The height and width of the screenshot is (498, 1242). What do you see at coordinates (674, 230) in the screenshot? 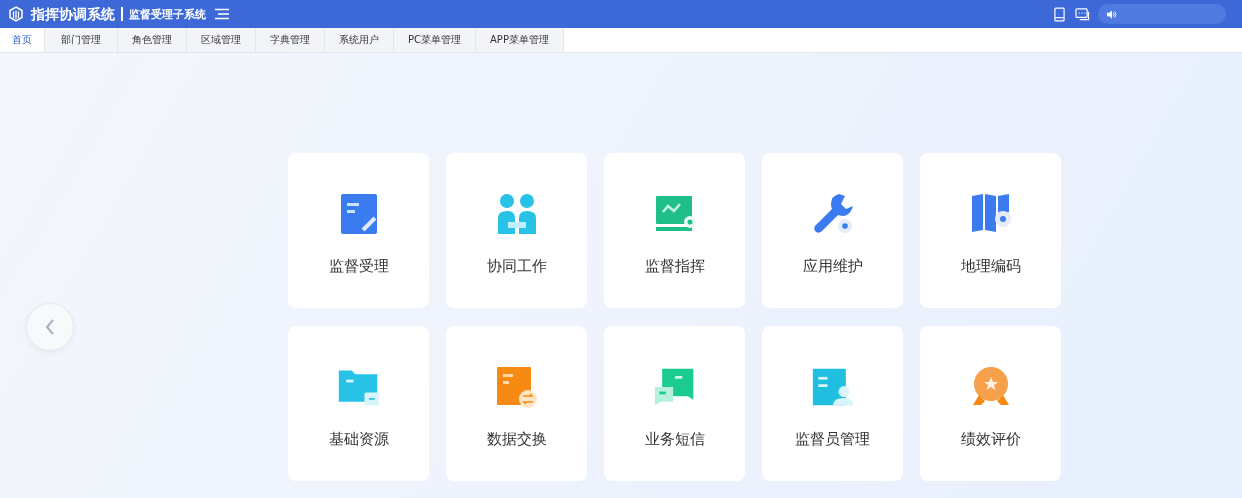
I see `module-tile: 监督指挥` at bounding box center [674, 230].